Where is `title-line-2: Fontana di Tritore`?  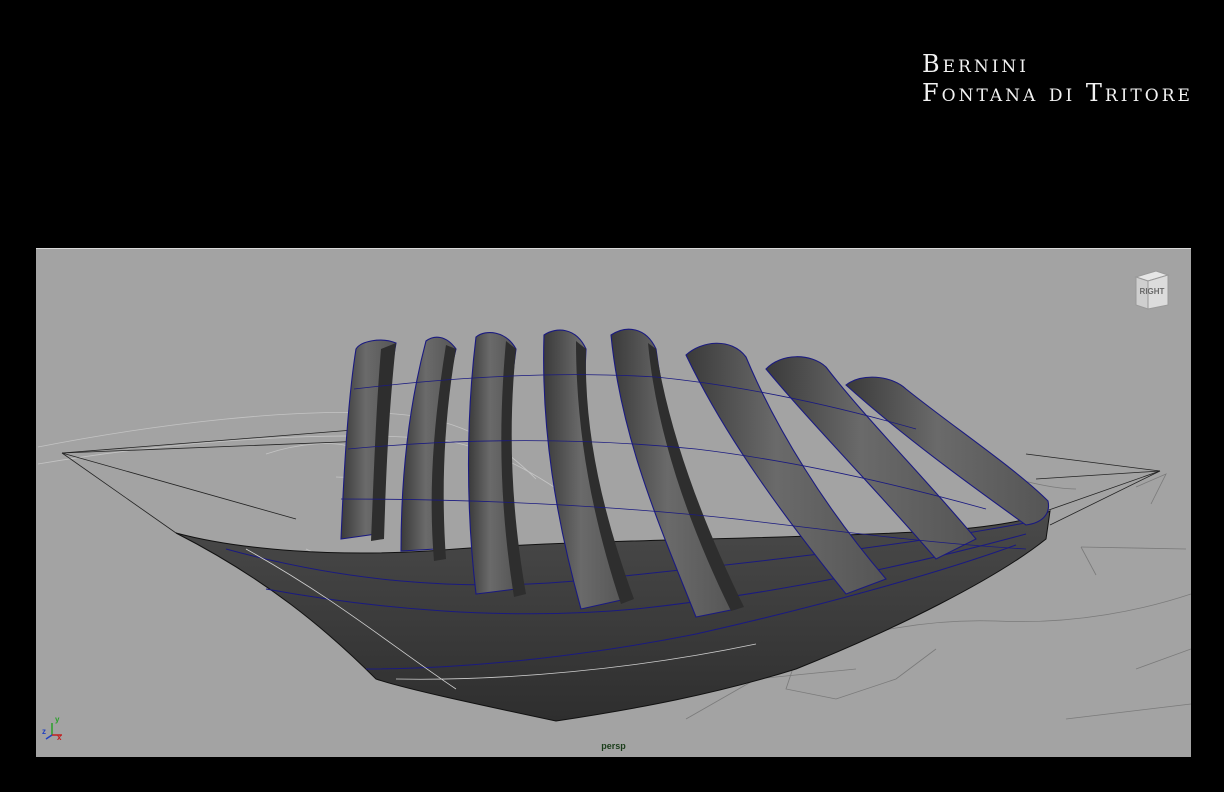
title-line-2: Fontana di Tritore is located at coordinates (1057, 93).